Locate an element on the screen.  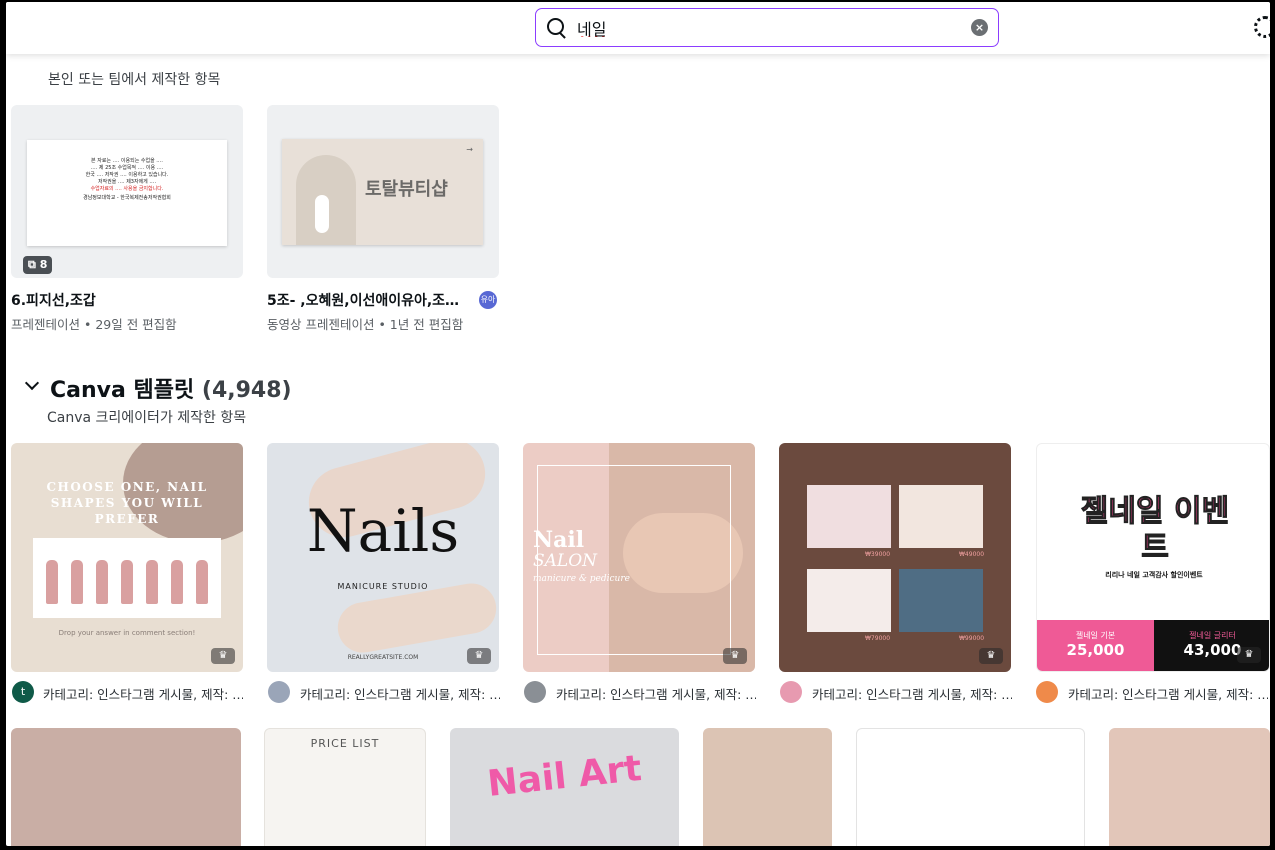
template-thumb-title: PRICE LIST is located at coordinates (345, 743).